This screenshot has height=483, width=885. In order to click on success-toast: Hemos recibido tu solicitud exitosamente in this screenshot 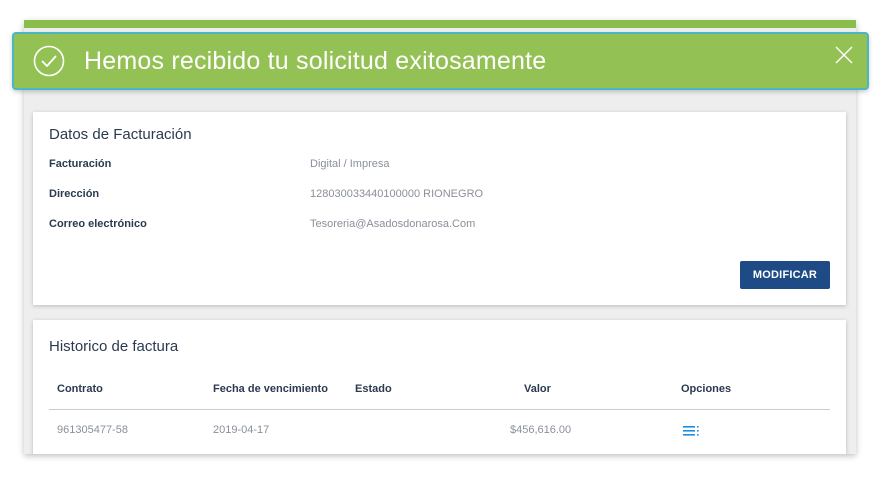, I will do `click(440, 61)`.